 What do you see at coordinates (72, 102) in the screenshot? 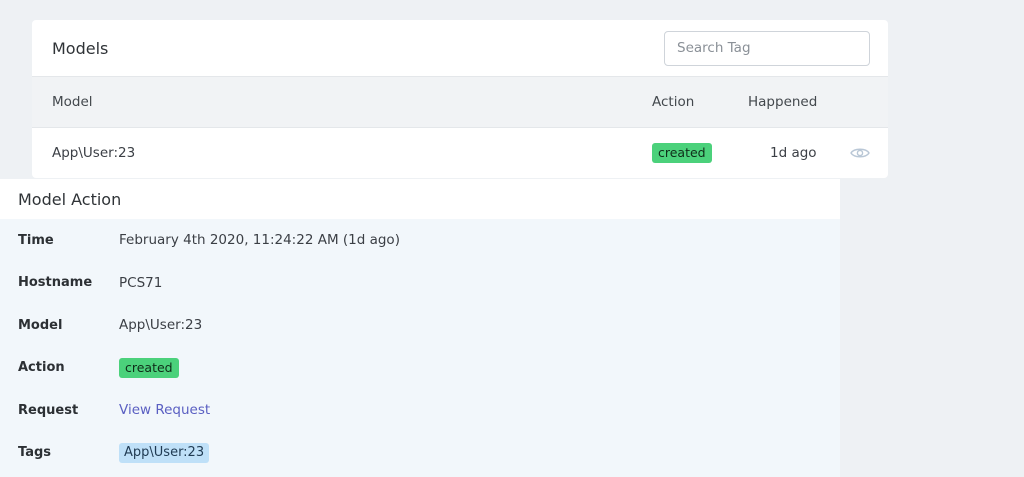
I see `column-header-model: Model` at bounding box center [72, 102].